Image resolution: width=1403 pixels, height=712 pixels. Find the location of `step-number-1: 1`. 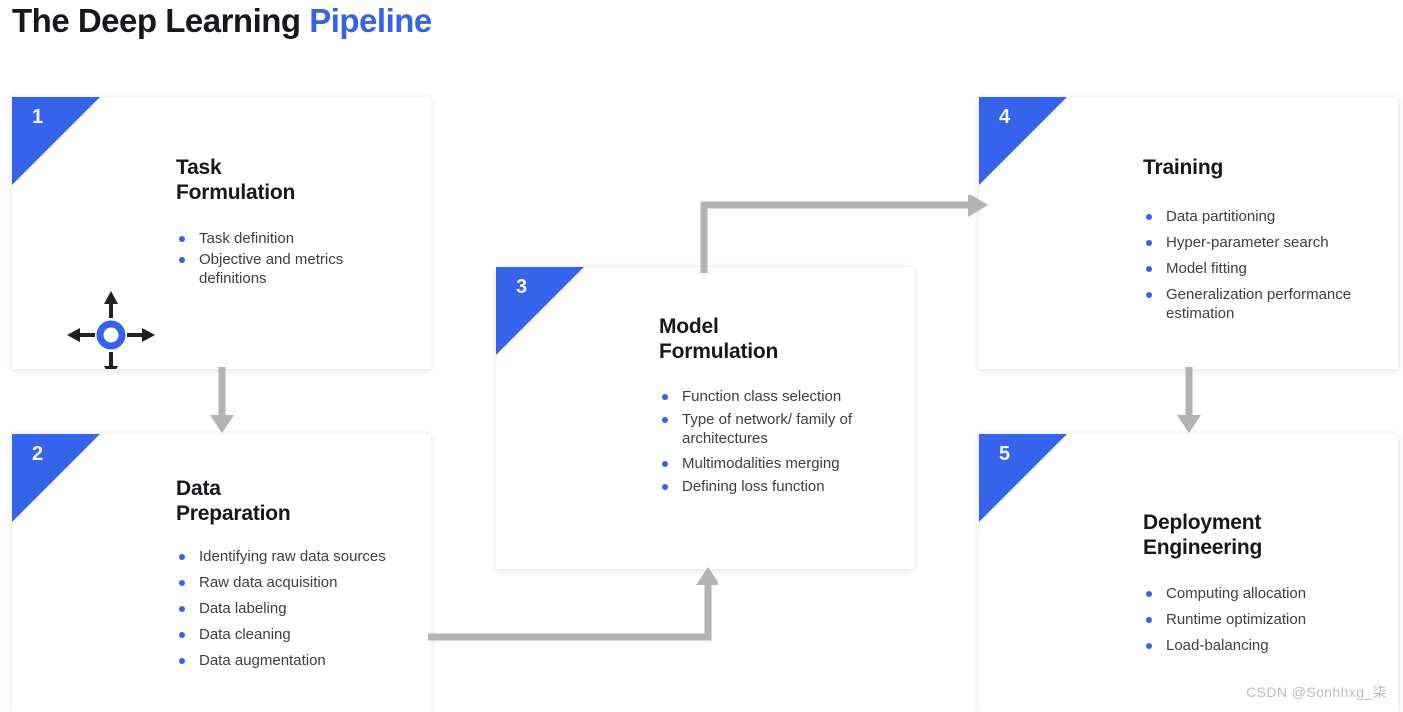

step-number-1: 1 is located at coordinates (38, 117).